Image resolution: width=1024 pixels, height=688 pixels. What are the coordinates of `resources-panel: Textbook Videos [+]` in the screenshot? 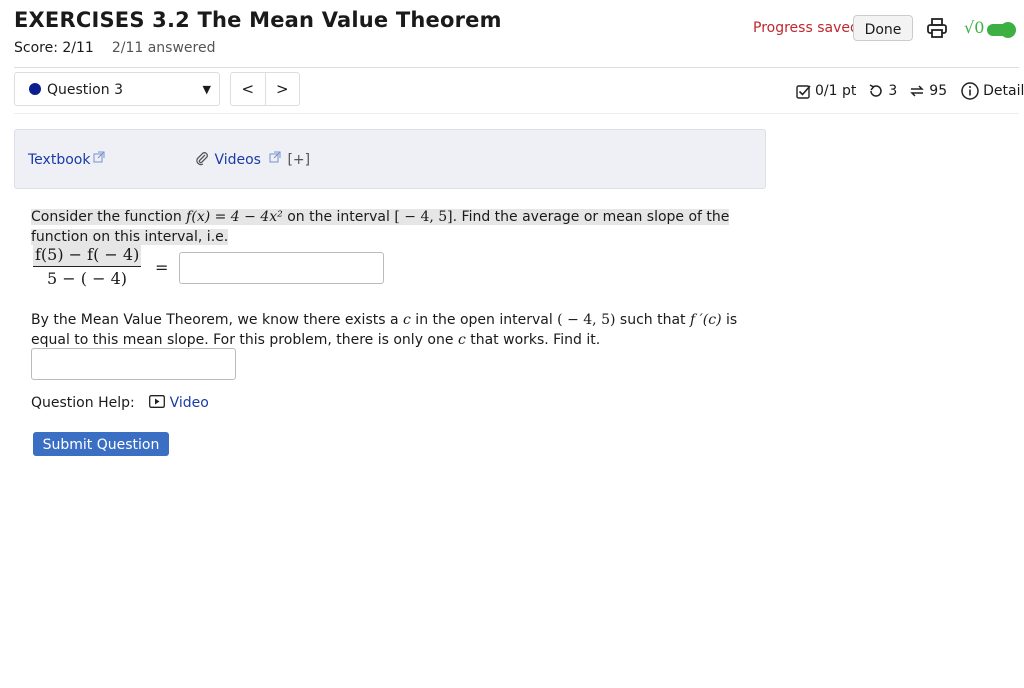 It's located at (390, 159).